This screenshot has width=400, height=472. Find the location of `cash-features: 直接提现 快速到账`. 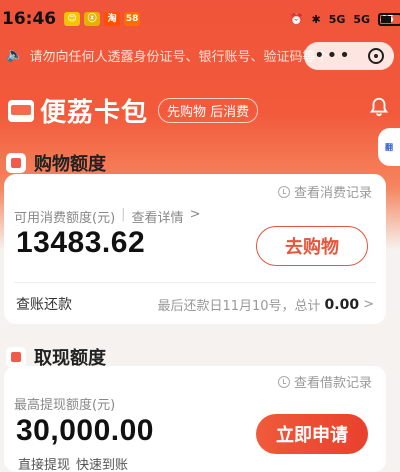

cash-features: 直接提现 快速到账 is located at coordinates (73, 463).